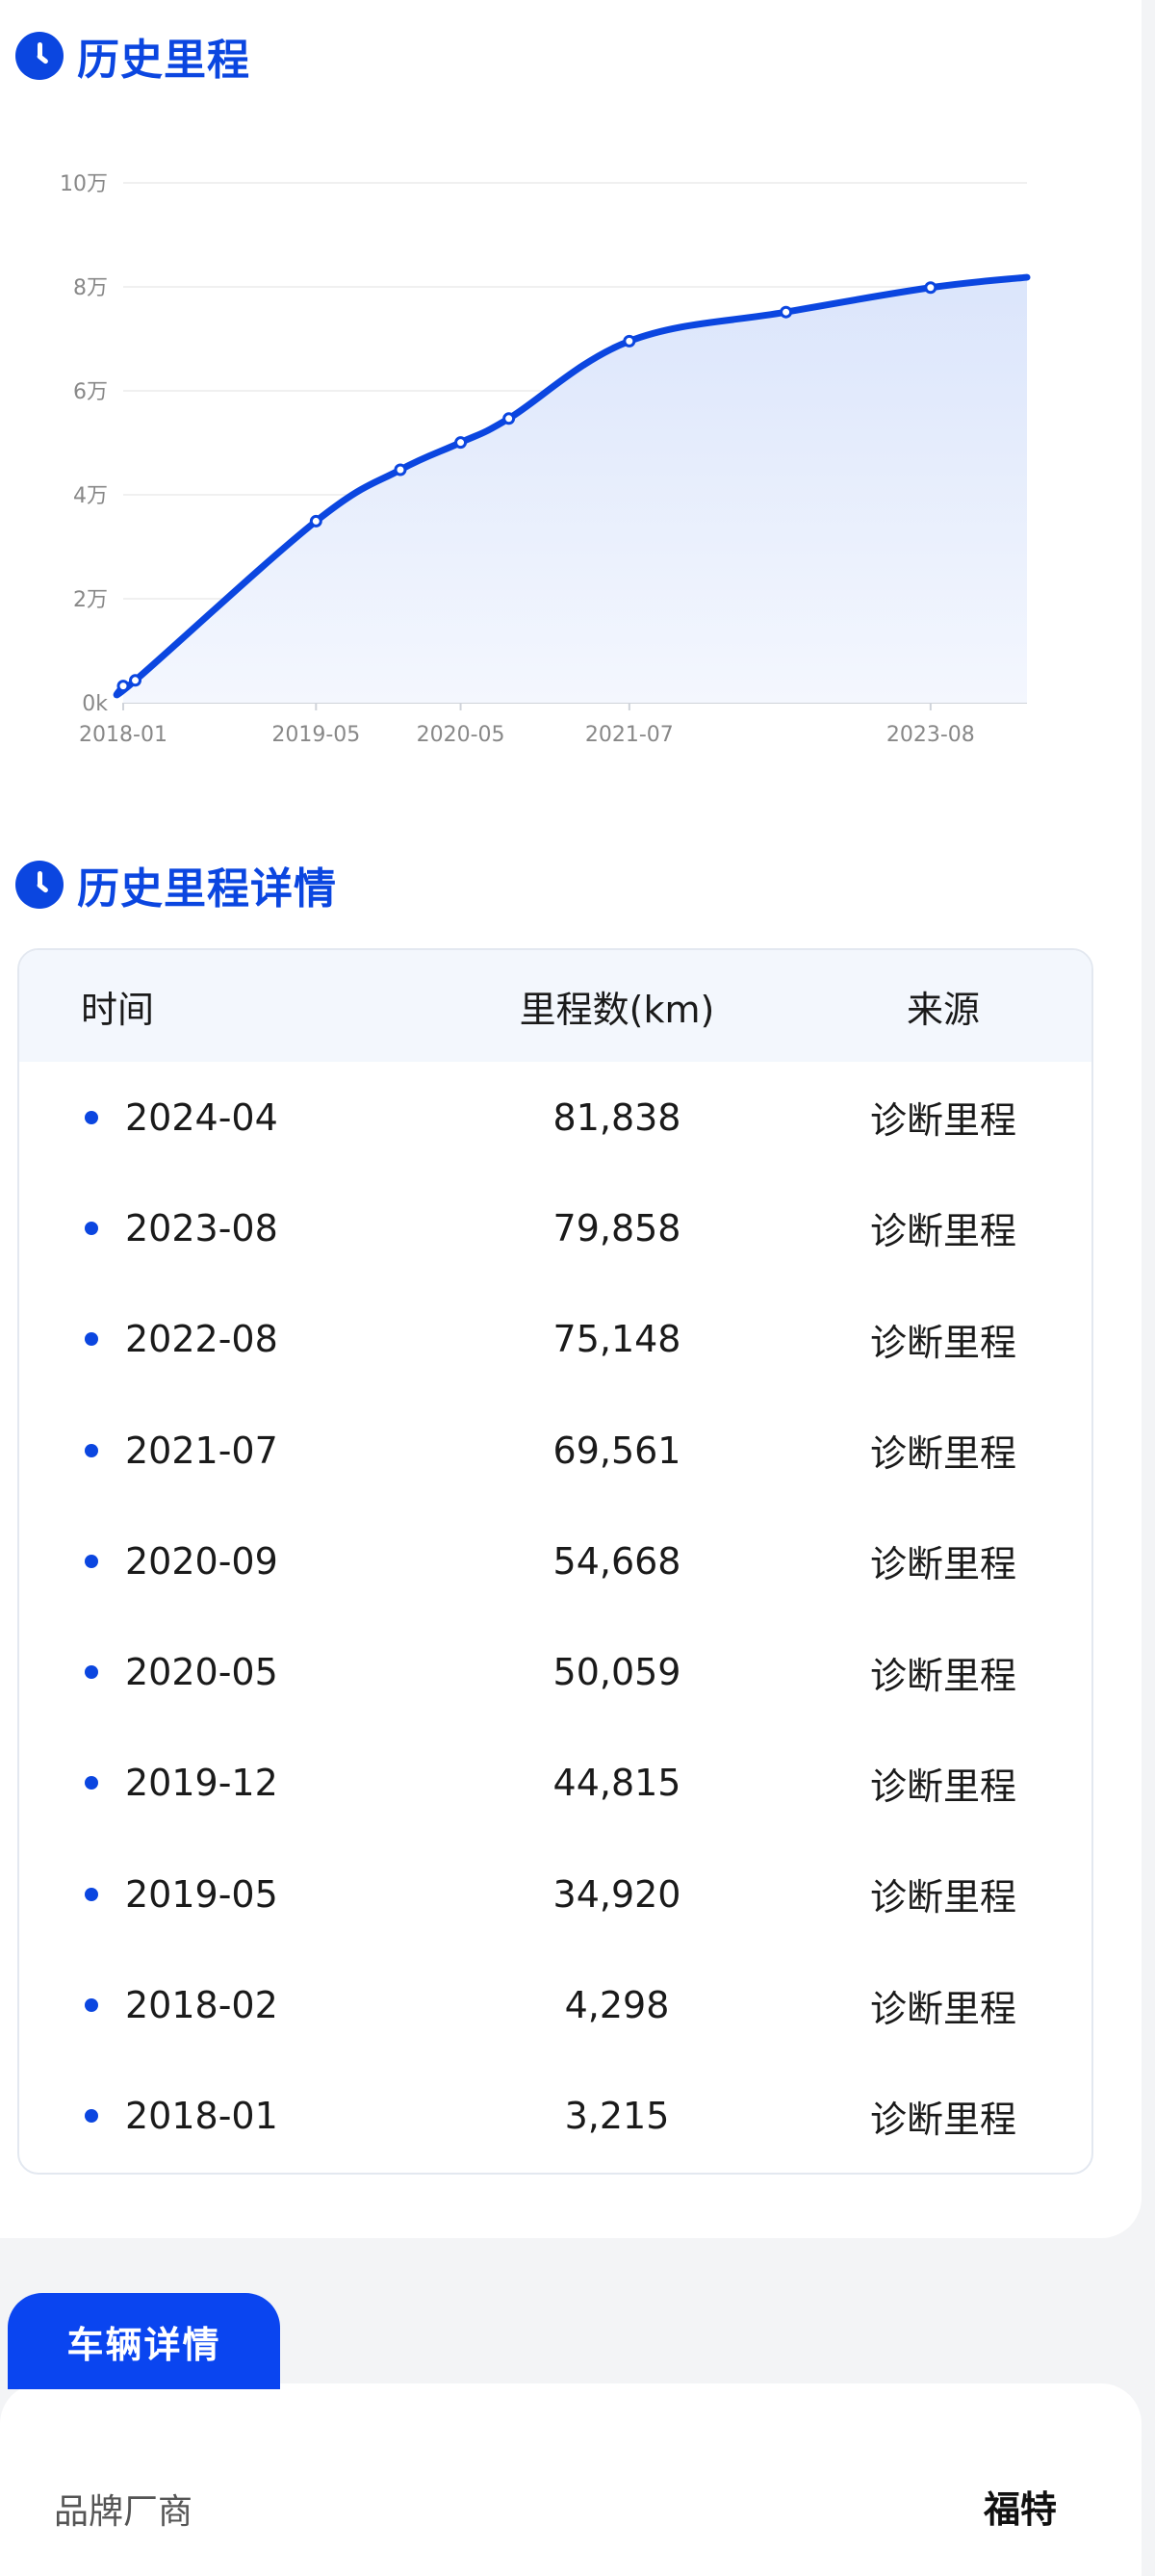  What do you see at coordinates (144, 2341) in the screenshot?
I see `tab-vehicle-details: 车辆详情` at bounding box center [144, 2341].